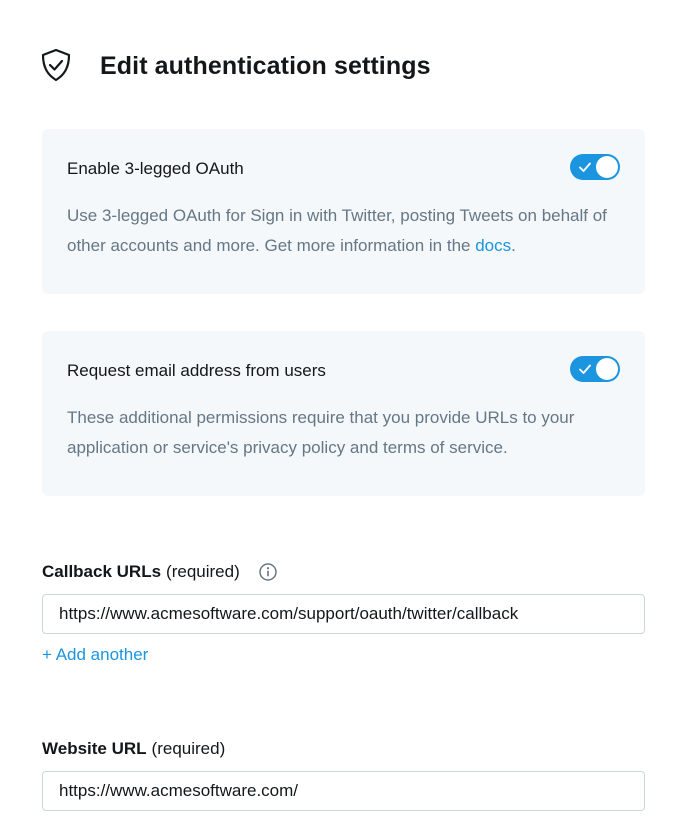 The width and height of the screenshot is (692, 828). What do you see at coordinates (155, 168) in the screenshot?
I see `oauth-card-title: Enable 3-legged OAuth` at bounding box center [155, 168].